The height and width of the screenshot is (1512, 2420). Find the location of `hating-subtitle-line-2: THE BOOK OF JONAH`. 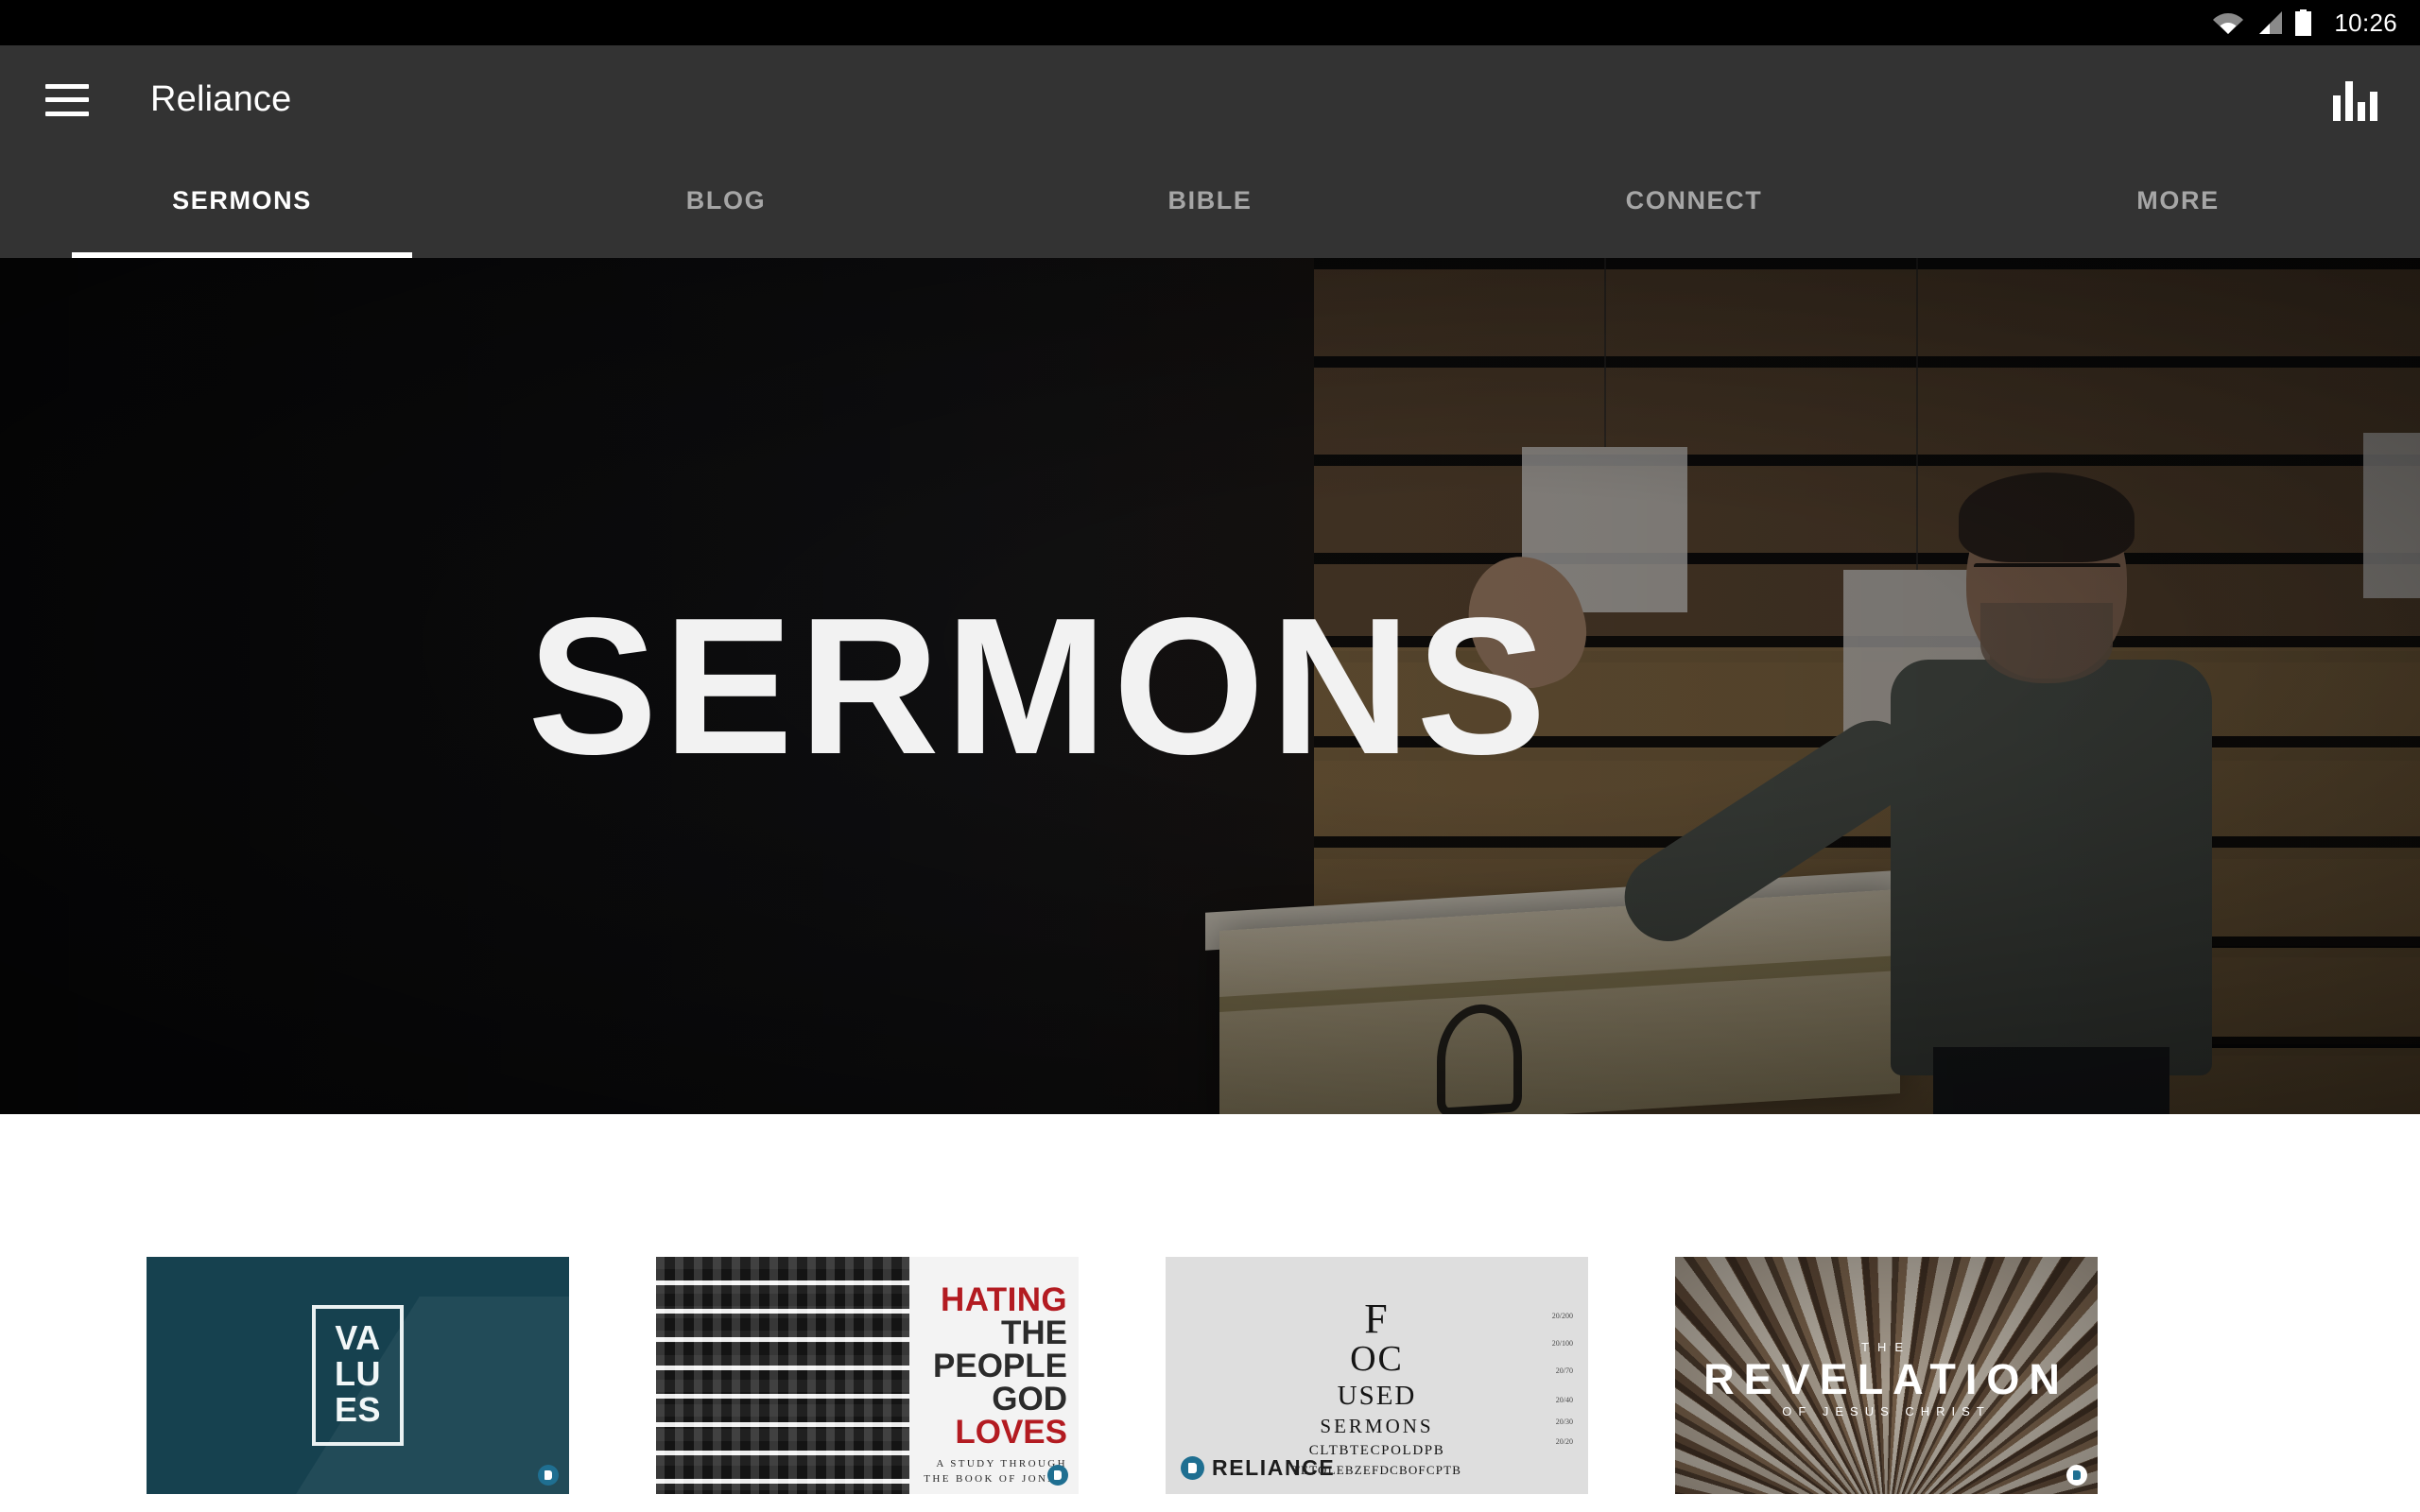

hating-subtitle-line-2: THE BOOK OF JONAH is located at coordinates (995, 1478).